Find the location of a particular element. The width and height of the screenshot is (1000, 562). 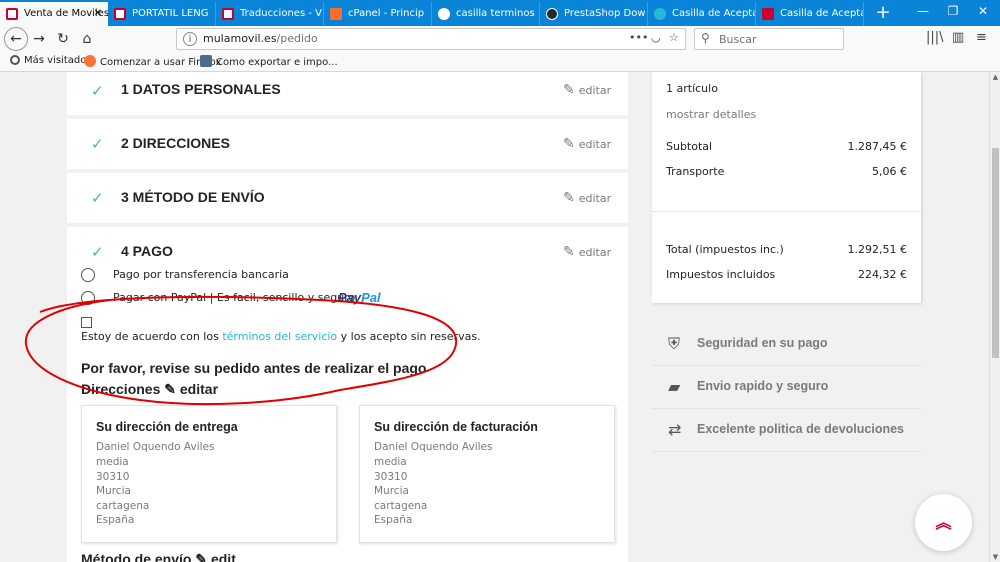

bookmark-star-icon: ☆ is located at coordinates (674, 37).